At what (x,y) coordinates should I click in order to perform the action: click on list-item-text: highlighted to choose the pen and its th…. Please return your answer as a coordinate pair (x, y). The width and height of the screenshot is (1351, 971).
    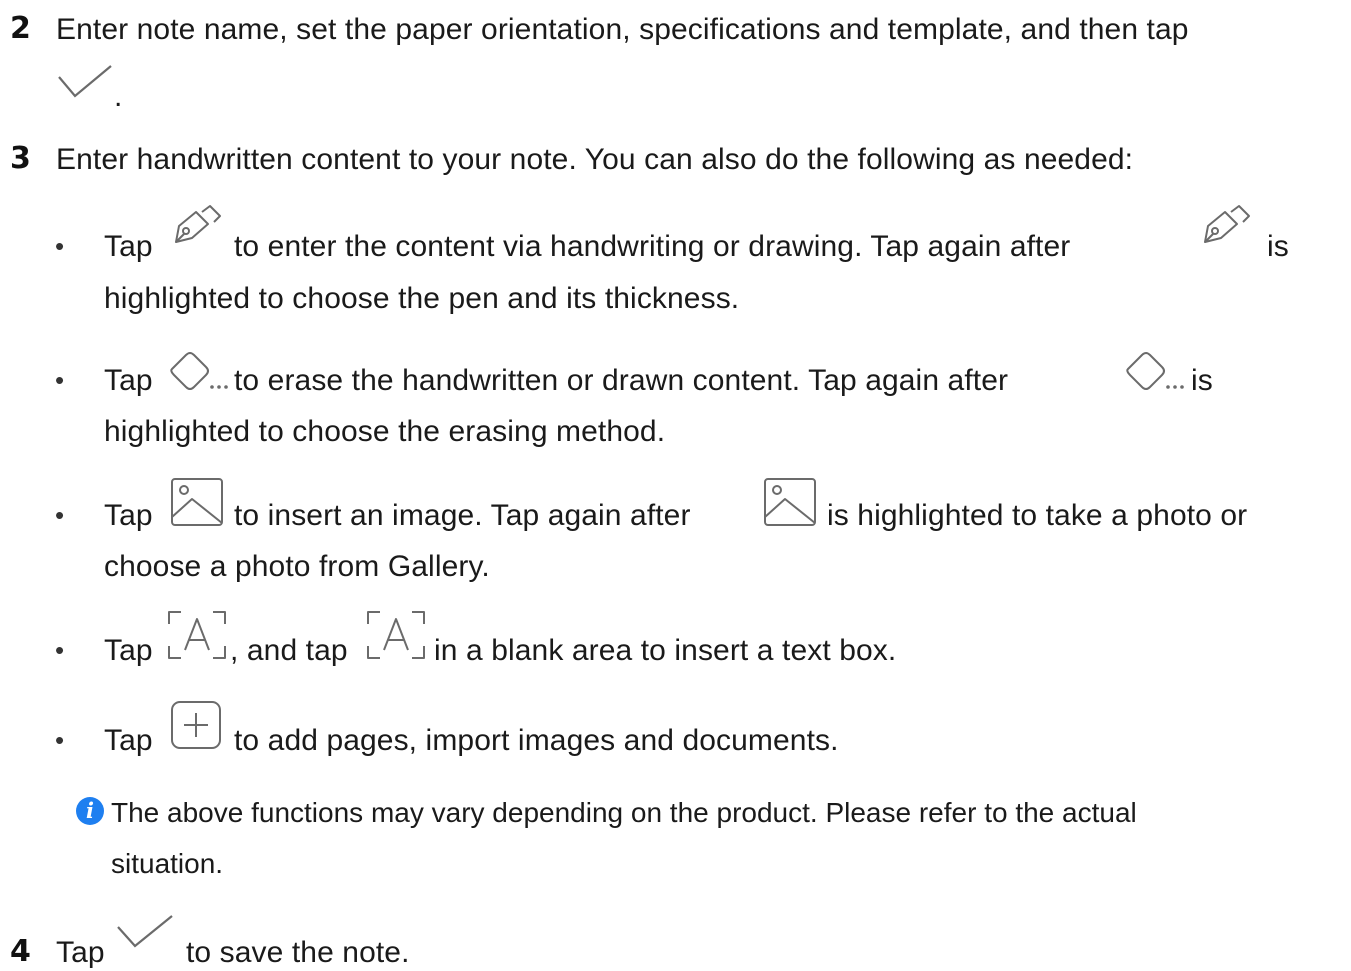
    Looking at the image, I should click on (422, 298).